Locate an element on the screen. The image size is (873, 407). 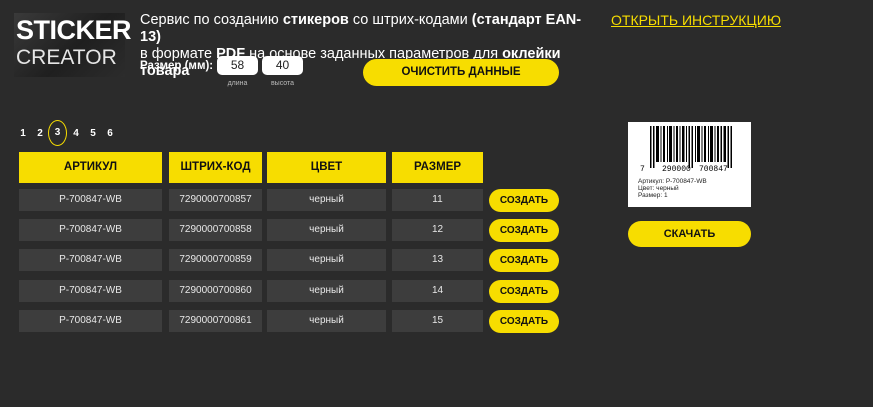
row-1-sku: P-700847-WB is located at coordinates (90, 200).